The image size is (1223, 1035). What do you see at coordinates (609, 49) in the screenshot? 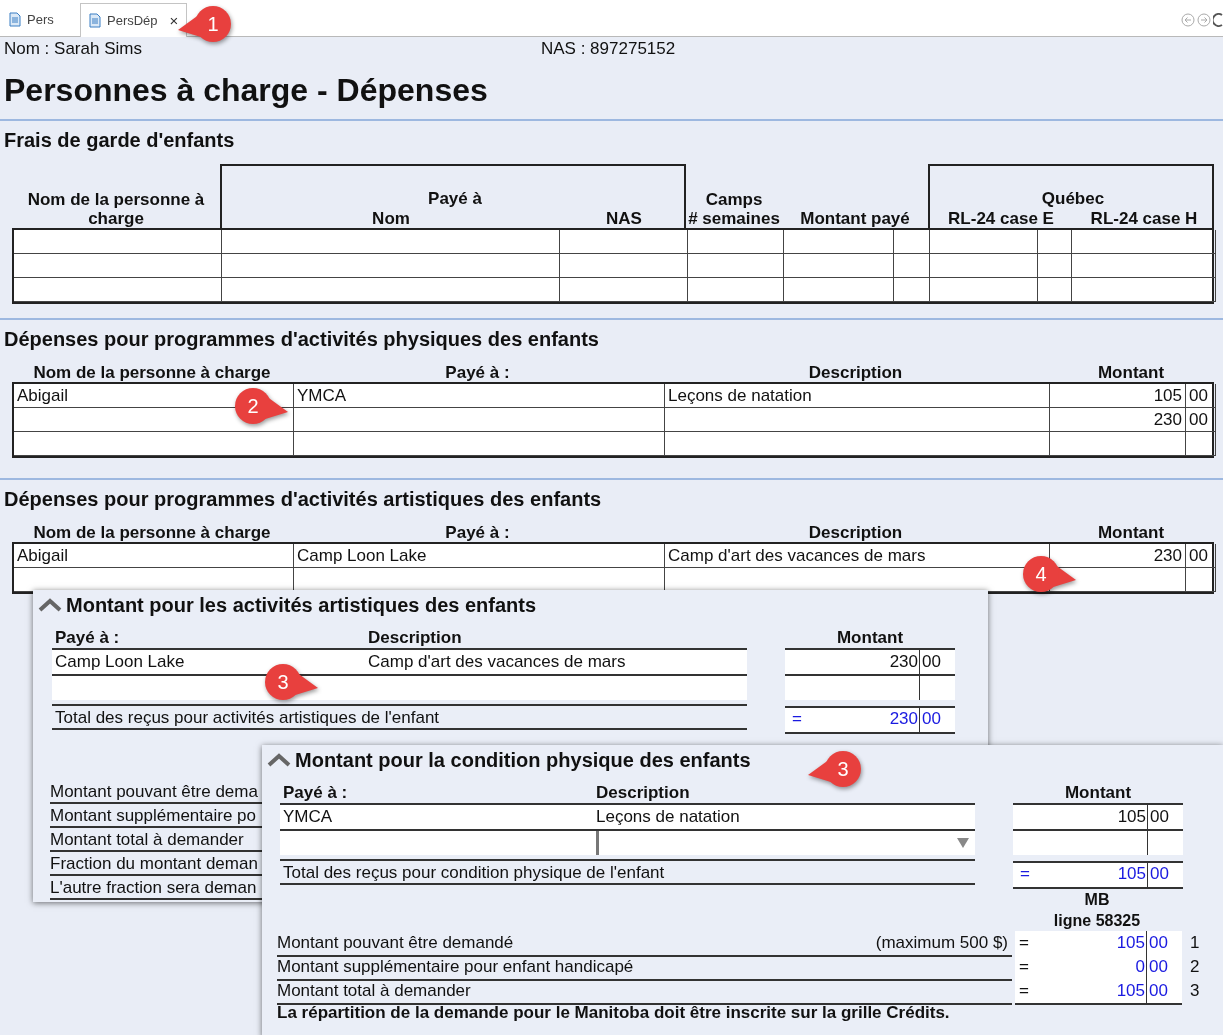
I see `client-sin: NAS : 897275152` at bounding box center [609, 49].